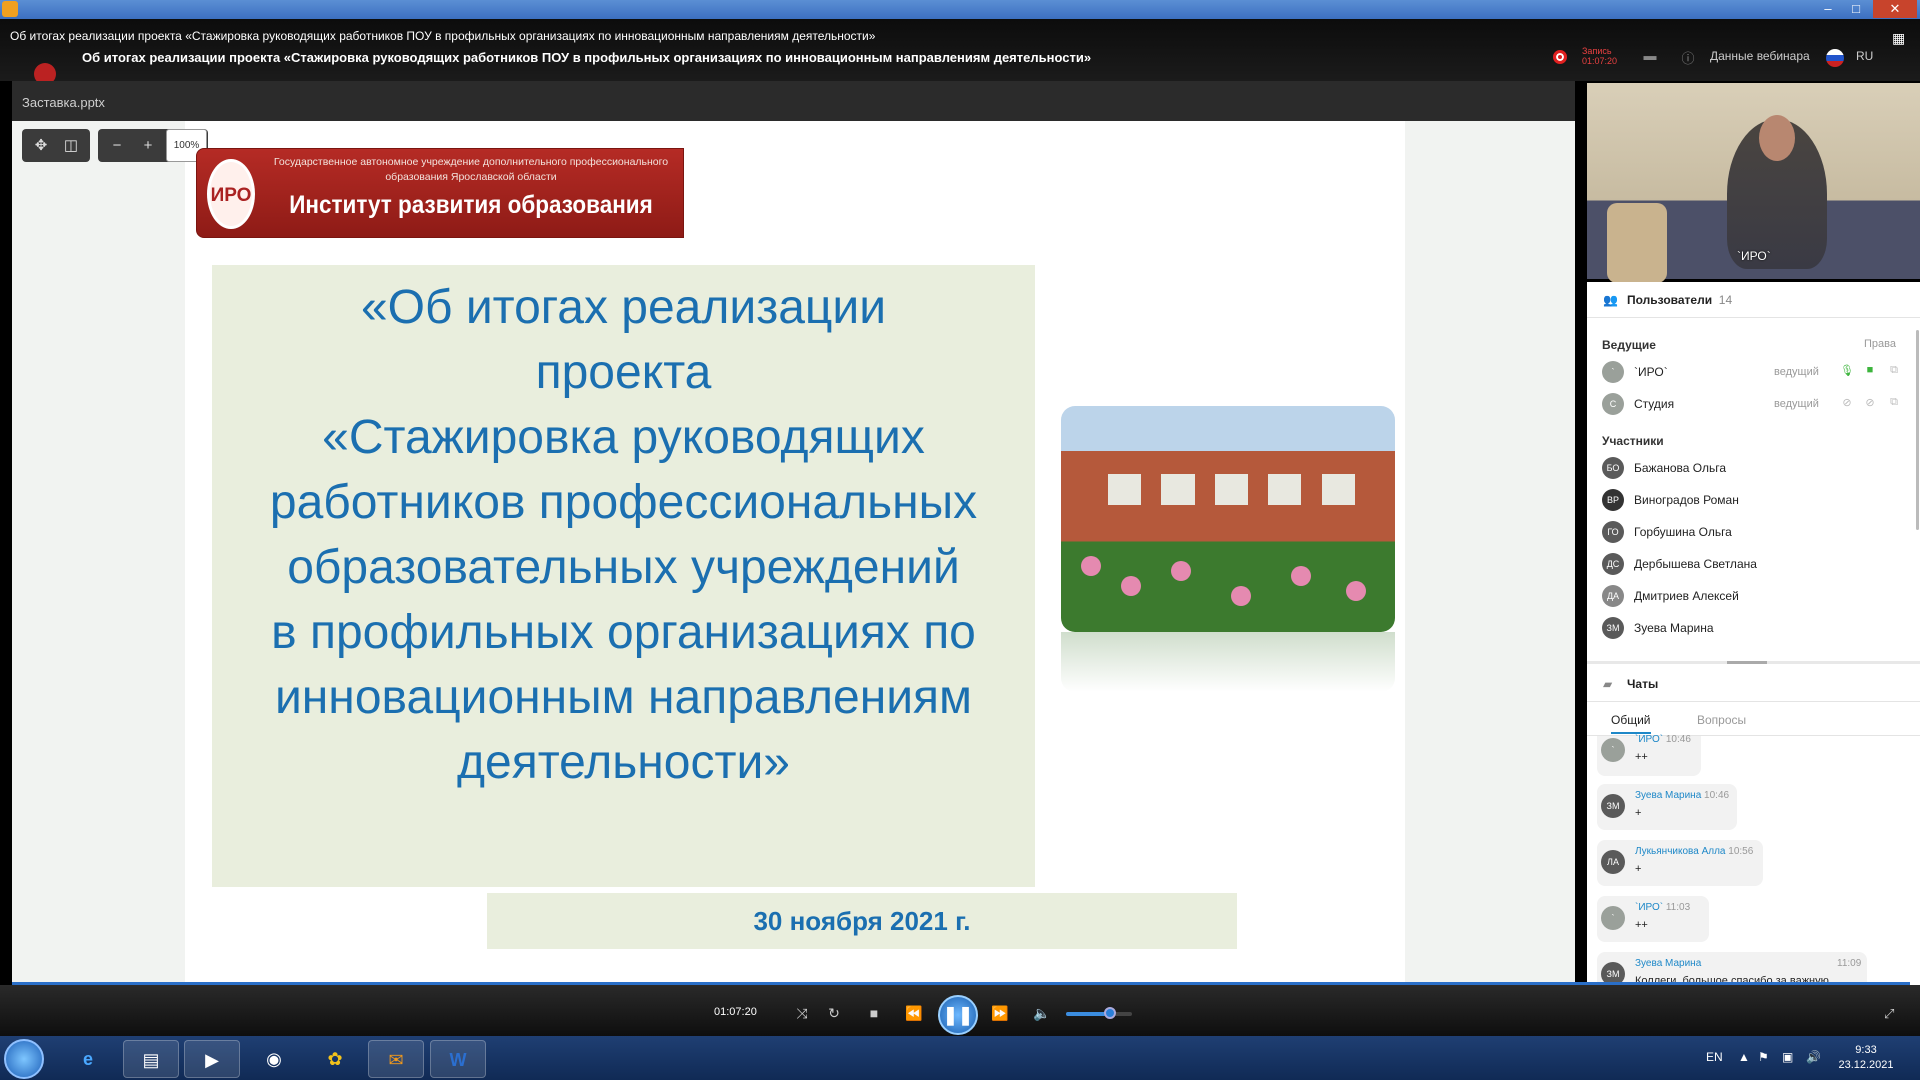 The image size is (1920, 1080). I want to click on maximize-button: □, so click(1856, 9).